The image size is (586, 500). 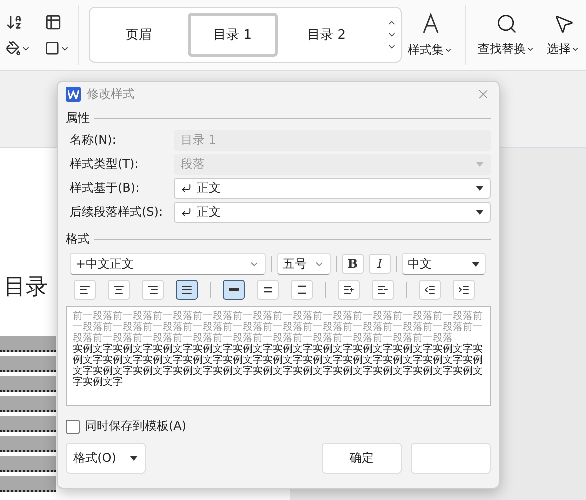 What do you see at coordinates (444, 264) in the screenshot?
I see `language-select: 中文` at bounding box center [444, 264].